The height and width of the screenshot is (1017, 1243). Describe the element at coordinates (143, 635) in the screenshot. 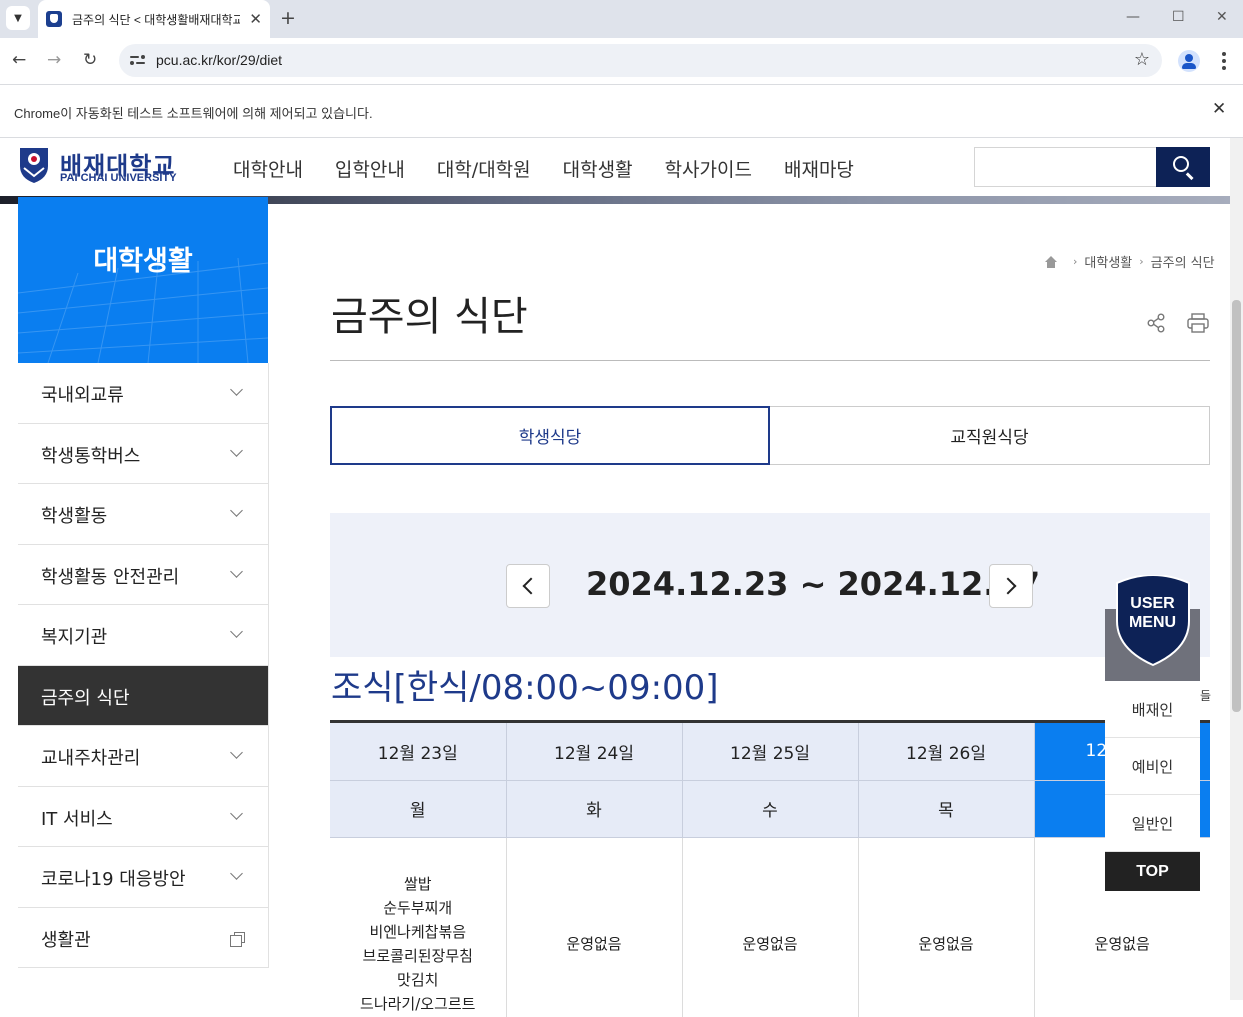

I see `sidebar-item-welfare: 복지기관` at that location.